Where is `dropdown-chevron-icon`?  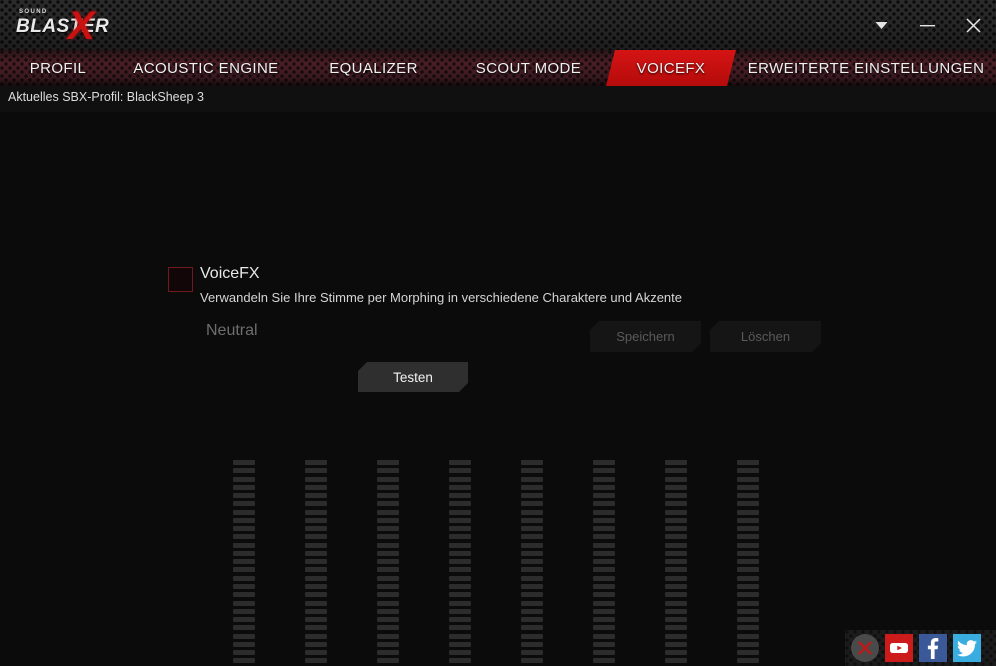 dropdown-chevron-icon is located at coordinates (881, 25).